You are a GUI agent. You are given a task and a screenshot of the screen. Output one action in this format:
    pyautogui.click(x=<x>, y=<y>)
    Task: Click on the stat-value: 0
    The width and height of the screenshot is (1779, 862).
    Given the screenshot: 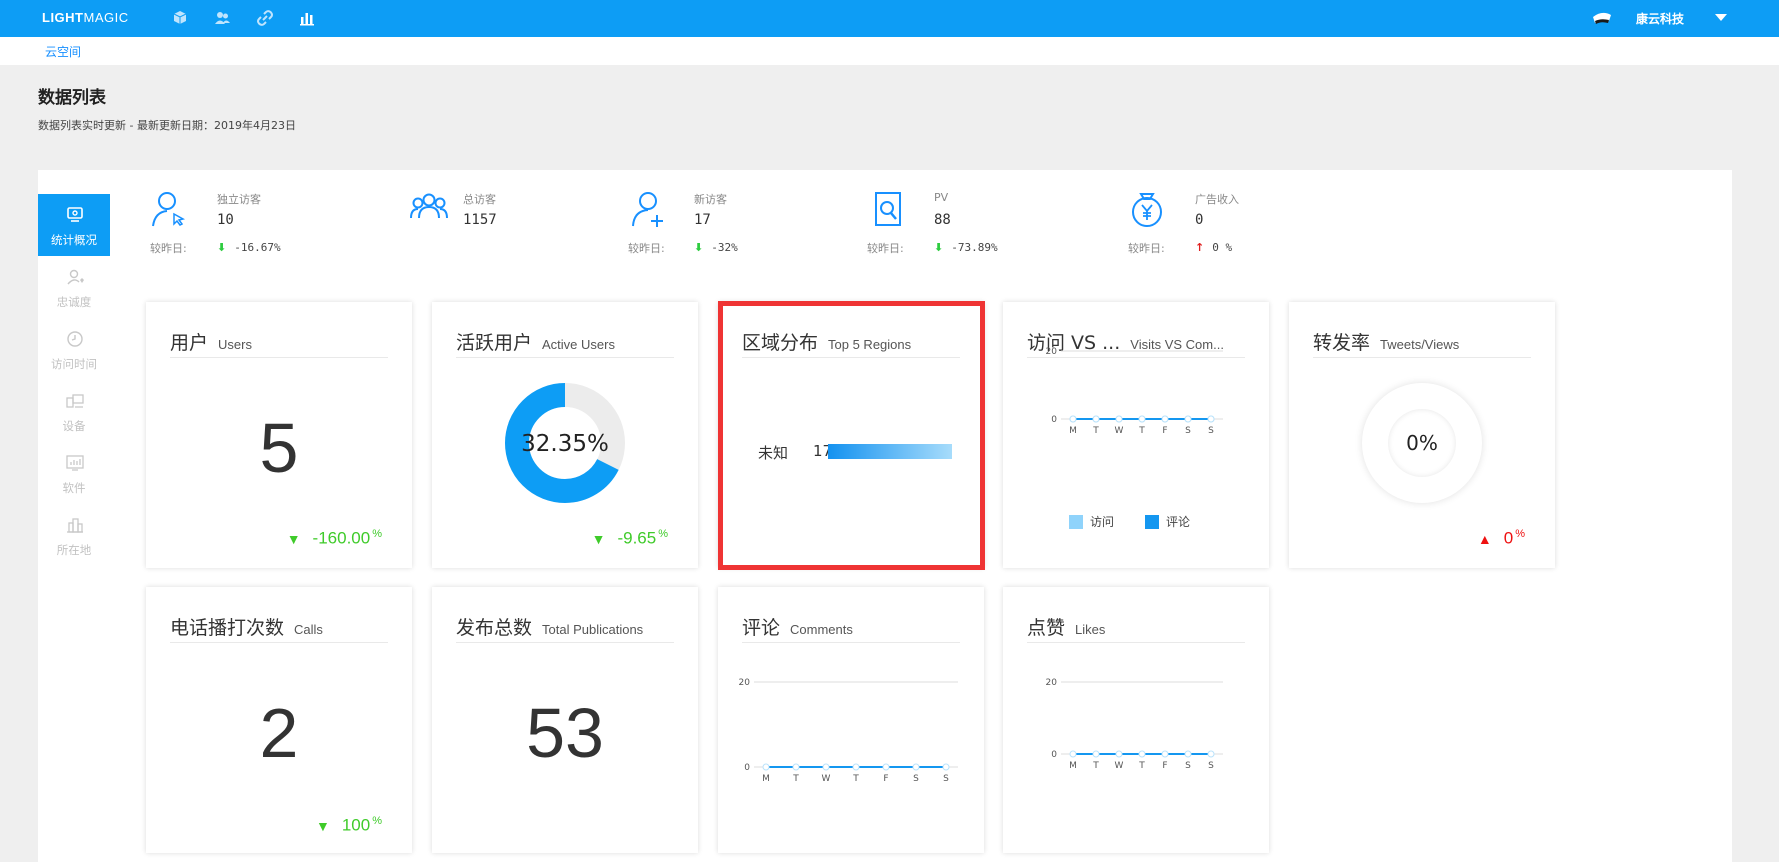 What is the action you would take?
    pyautogui.click(x=1199, y=220)
    